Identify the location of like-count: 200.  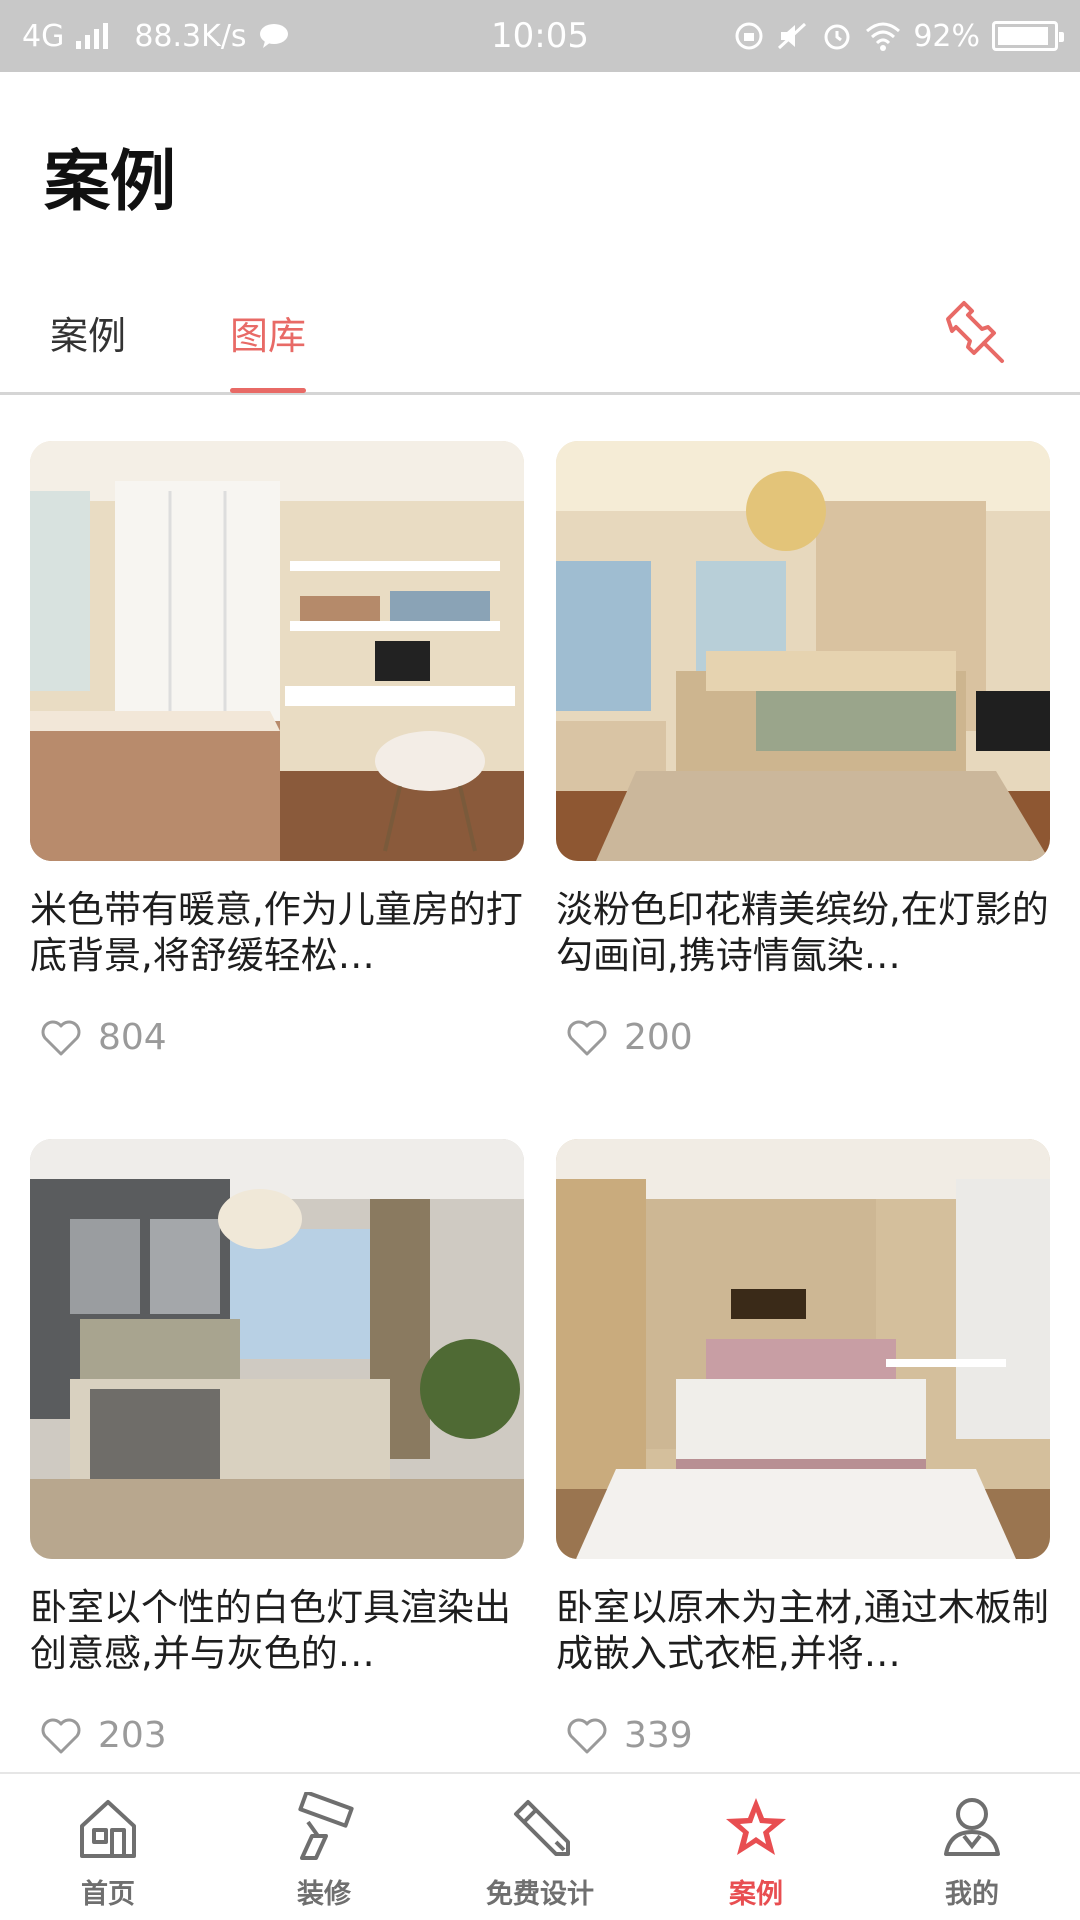
(658, 1037).